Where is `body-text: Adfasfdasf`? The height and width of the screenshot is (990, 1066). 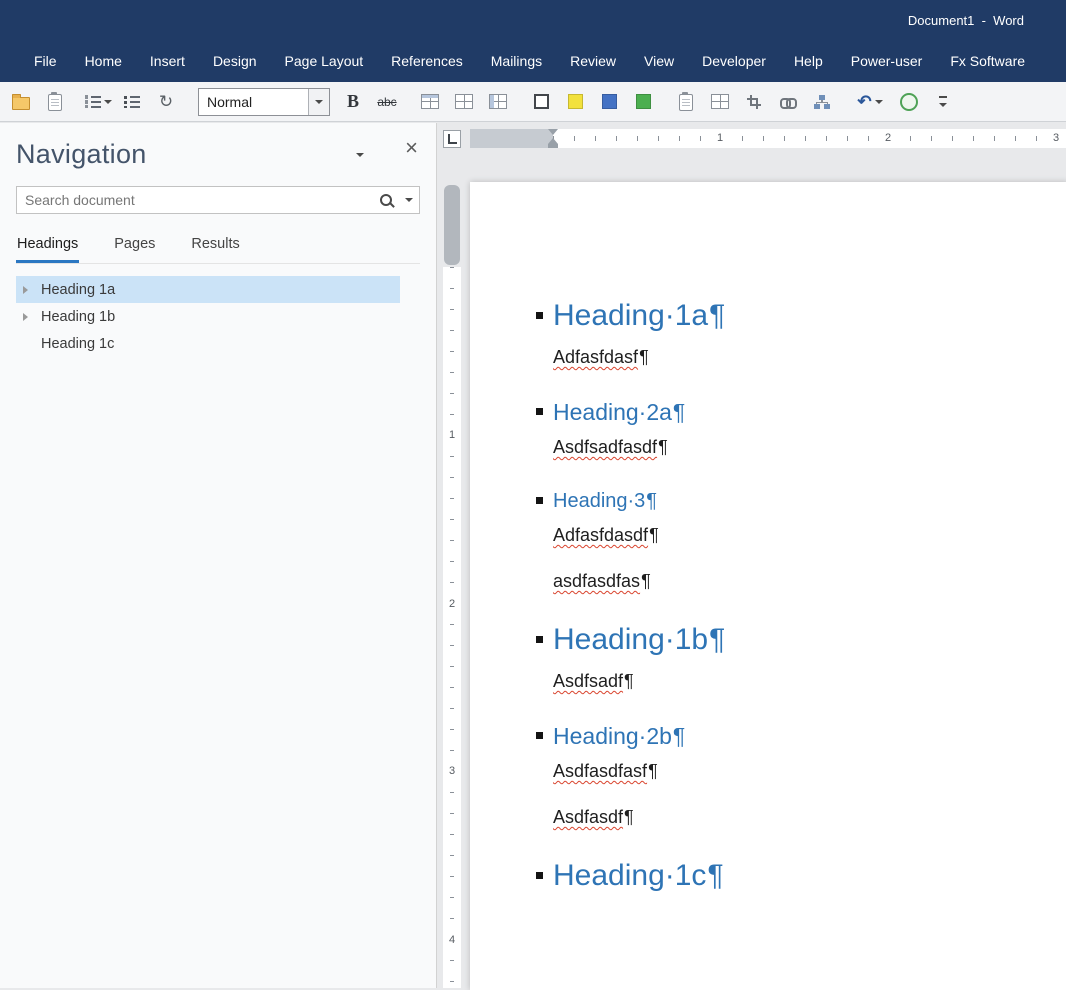
body-text: Adfasfdasf is located at coordinates (596, 357).